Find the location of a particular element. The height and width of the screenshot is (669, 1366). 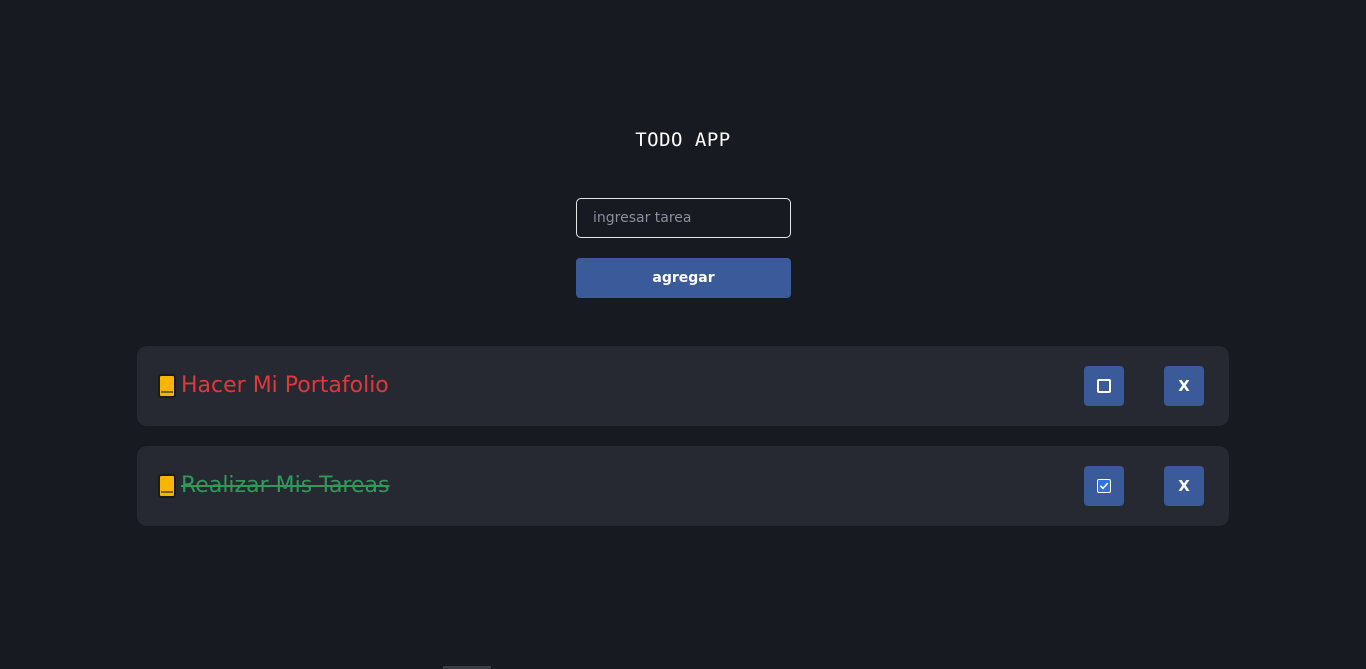

page-title: TODO APP is located at coordinates (683, 140).